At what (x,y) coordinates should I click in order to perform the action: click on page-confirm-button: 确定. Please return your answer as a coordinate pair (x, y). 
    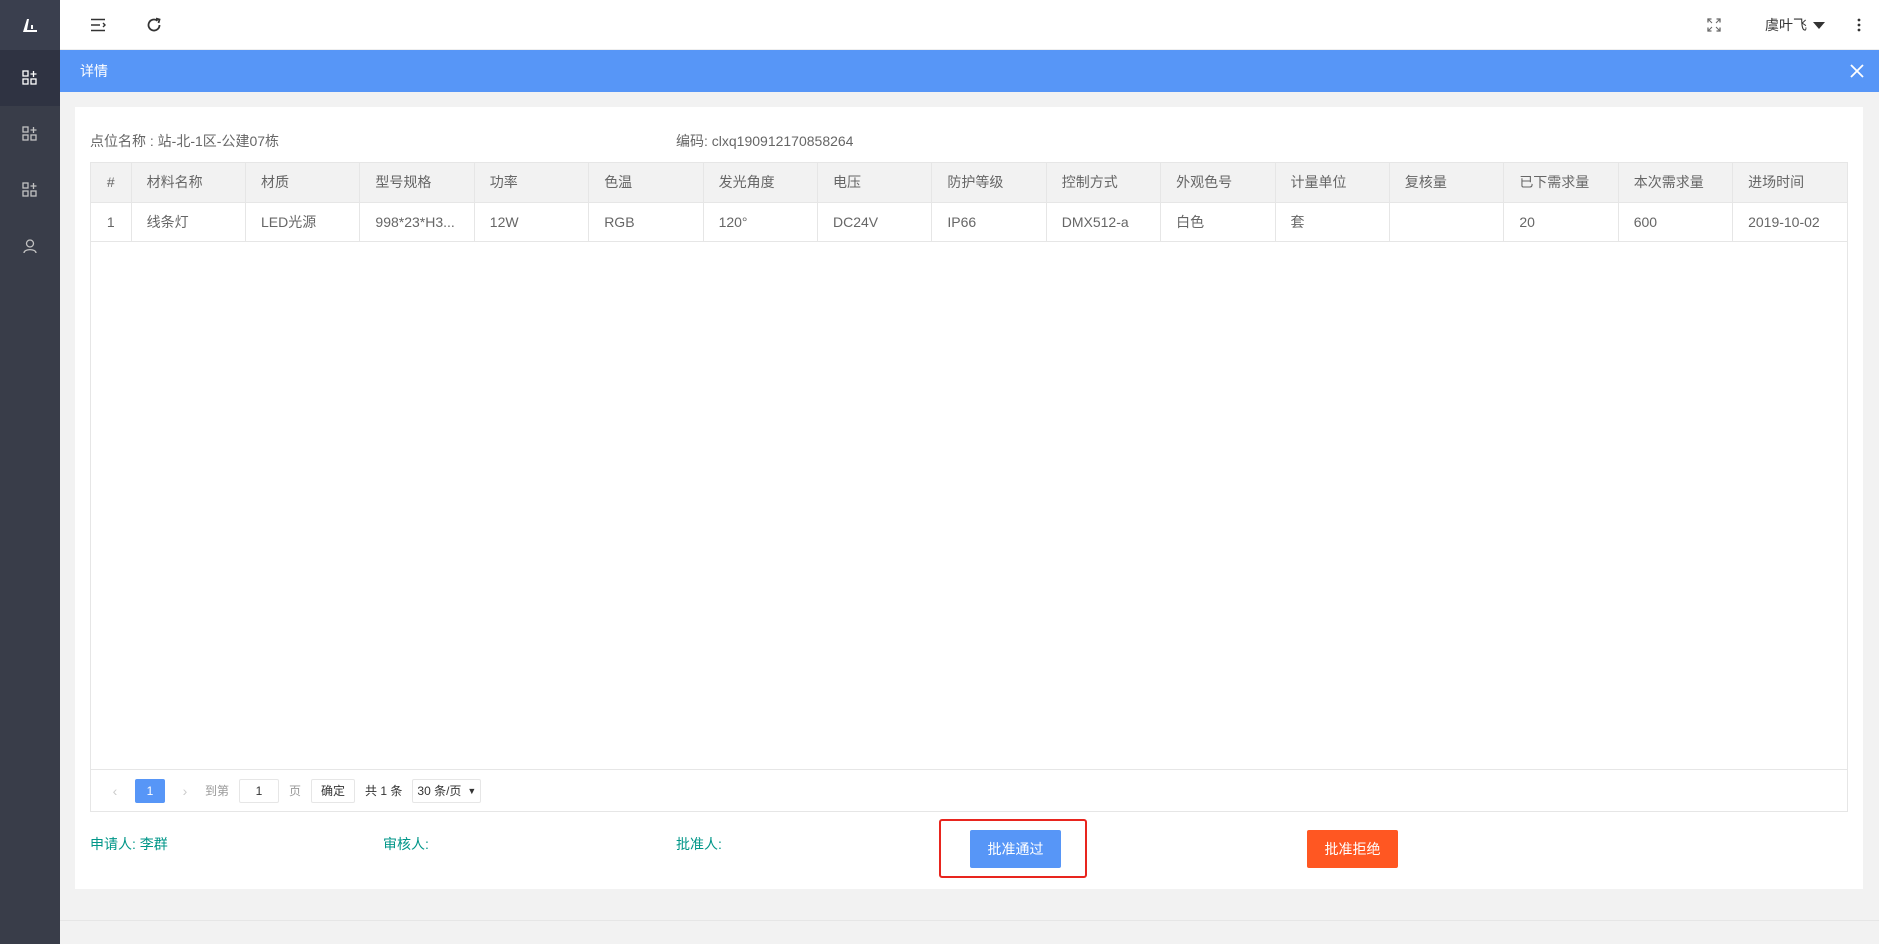
    Looking at the image, I should click on (333, 790).